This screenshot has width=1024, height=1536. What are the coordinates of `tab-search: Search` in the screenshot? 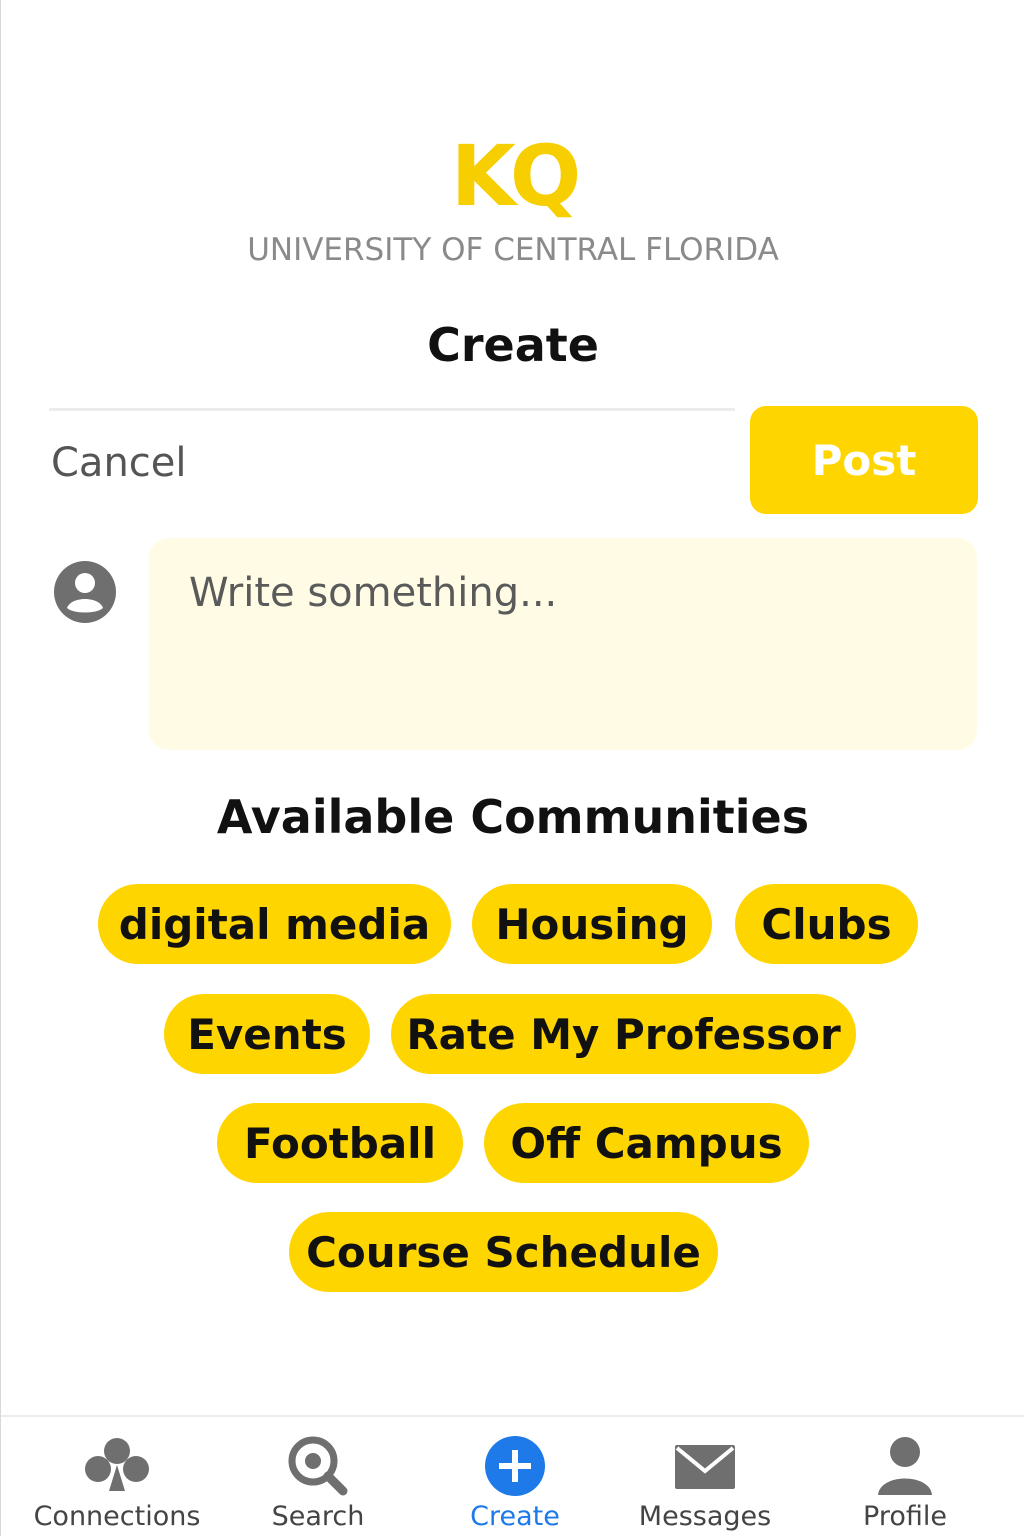 It's located at (318, 1485).